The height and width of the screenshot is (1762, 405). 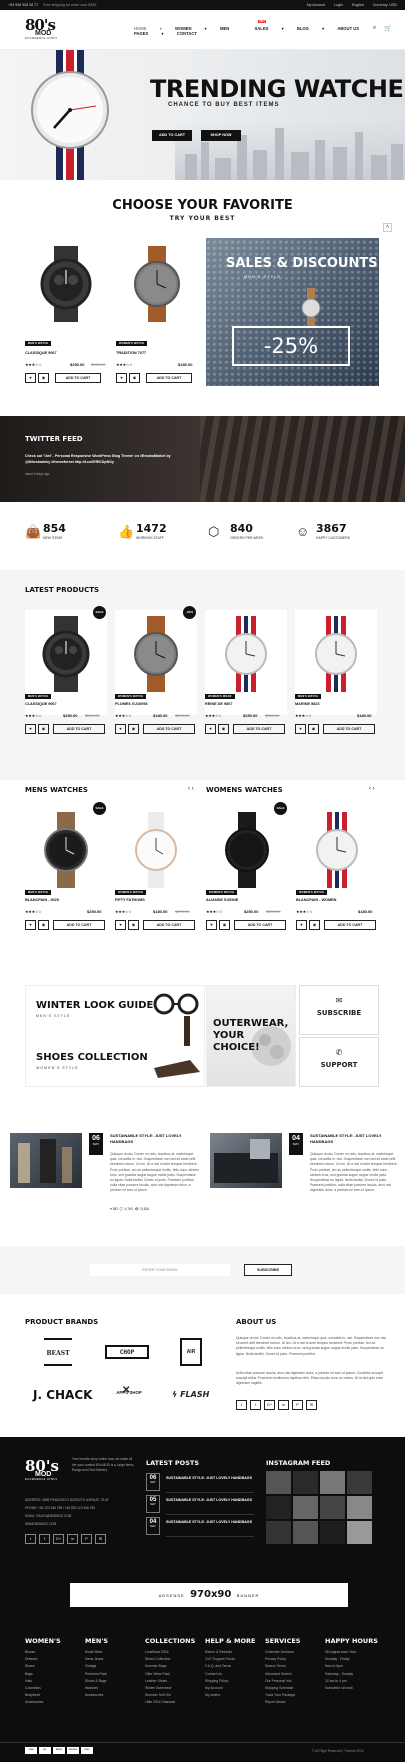 I want to click on product-name: CLASSIQUE 9067, so click(x=41, y=704).